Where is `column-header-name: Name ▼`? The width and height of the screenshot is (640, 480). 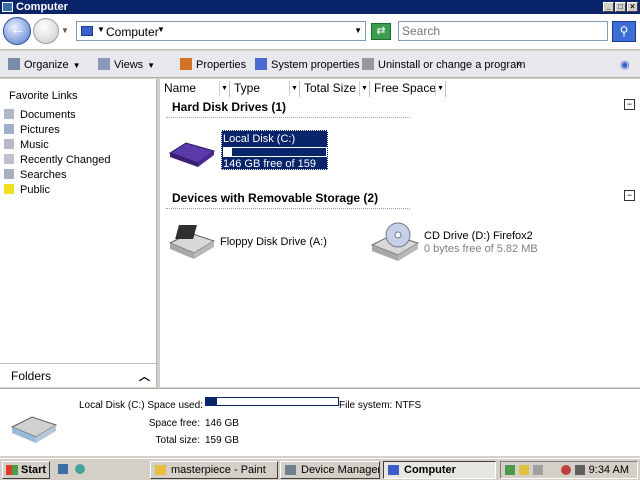
column-header-name: Name ▼ is located at coordinates (195, 89).